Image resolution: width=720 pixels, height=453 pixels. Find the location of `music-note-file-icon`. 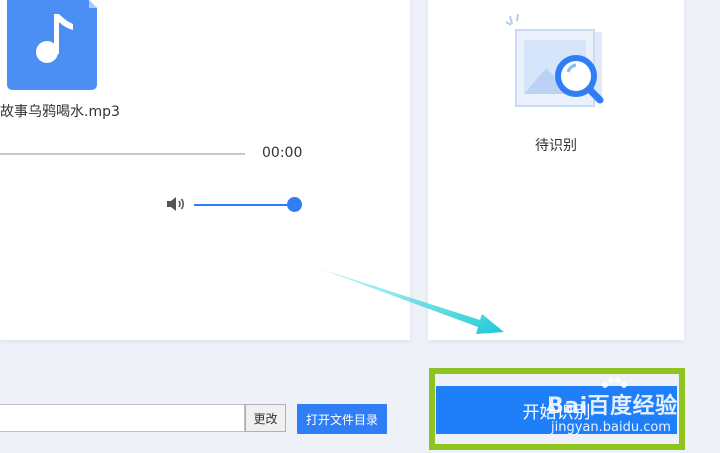

music-note-file-icon is located at coordinates (52, 45).